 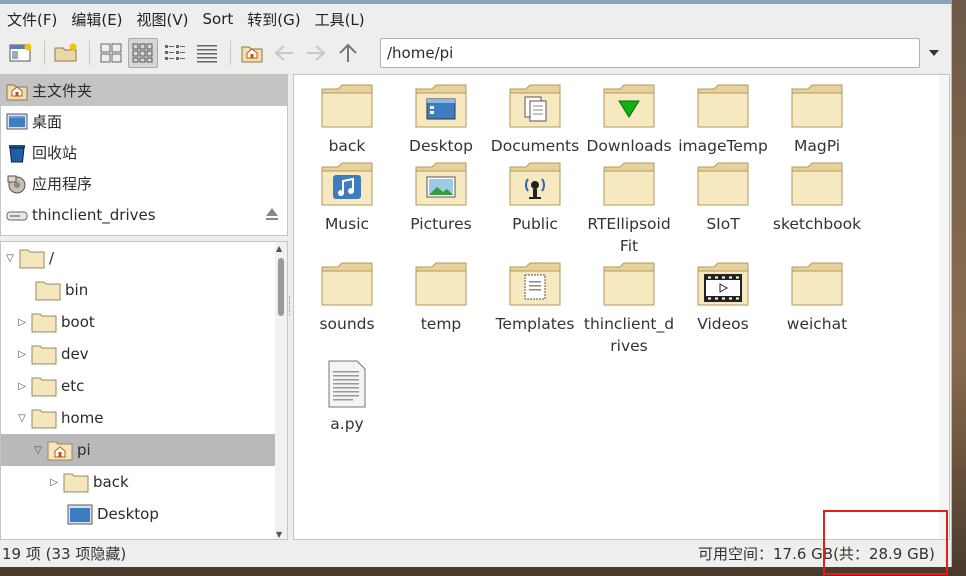 I want to click on file-item-downloads: Downloads, so click(x=629, y=119).